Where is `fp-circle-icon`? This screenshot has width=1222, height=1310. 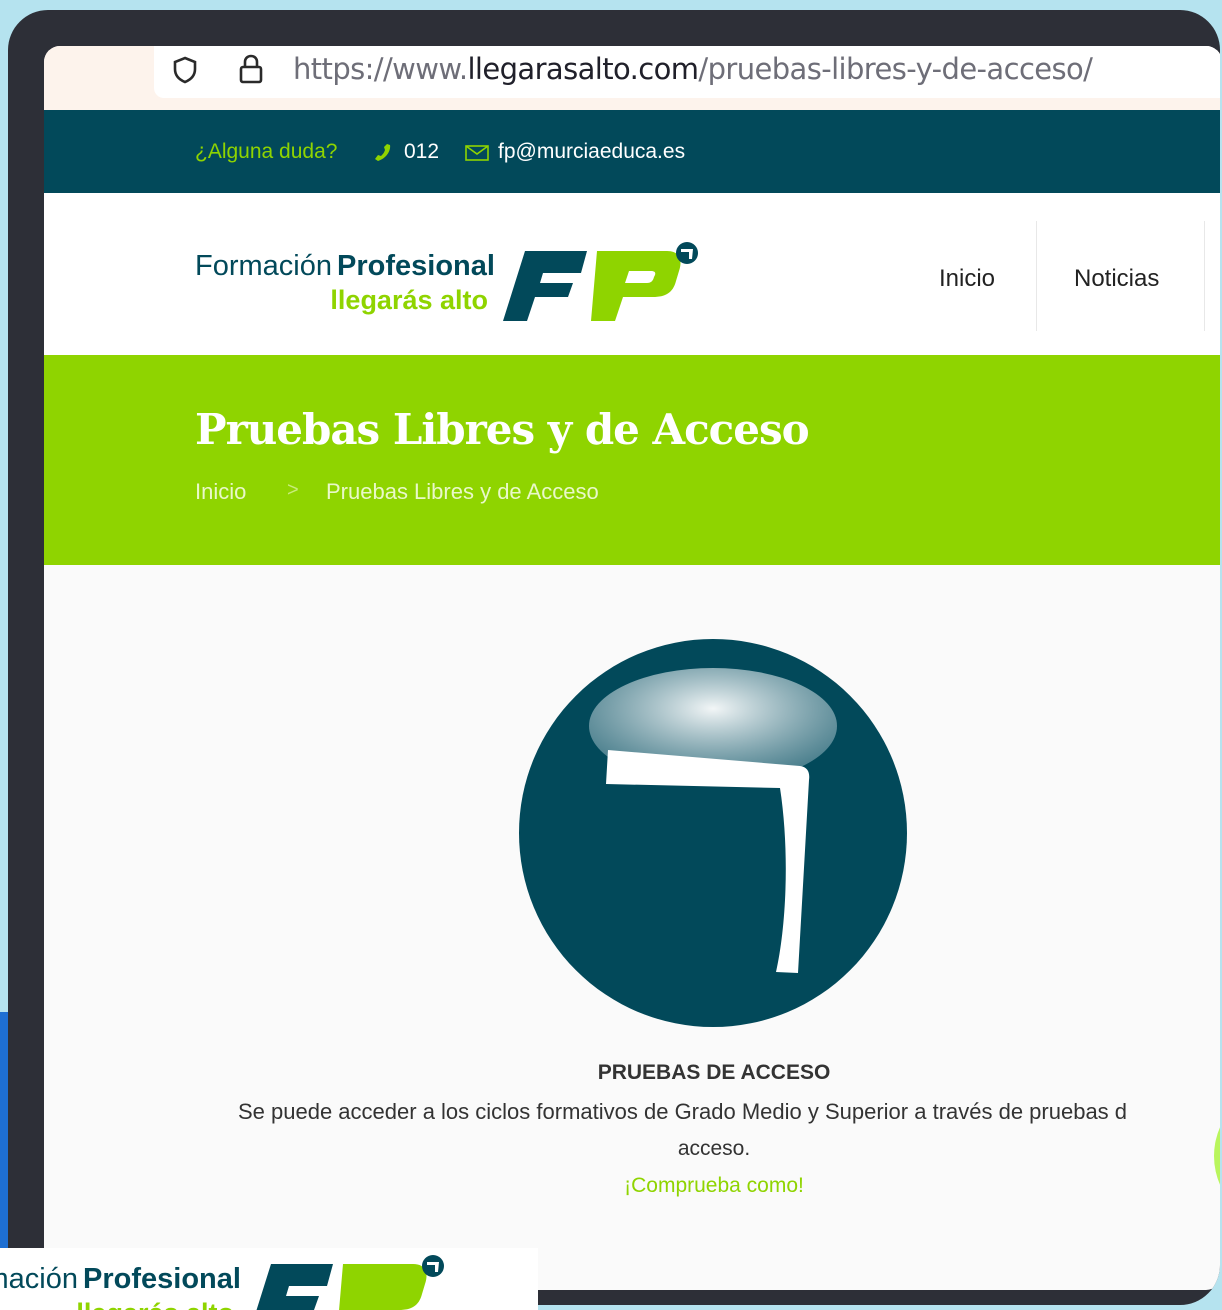 fp-circle-icon is located at coordinates (713, 833).